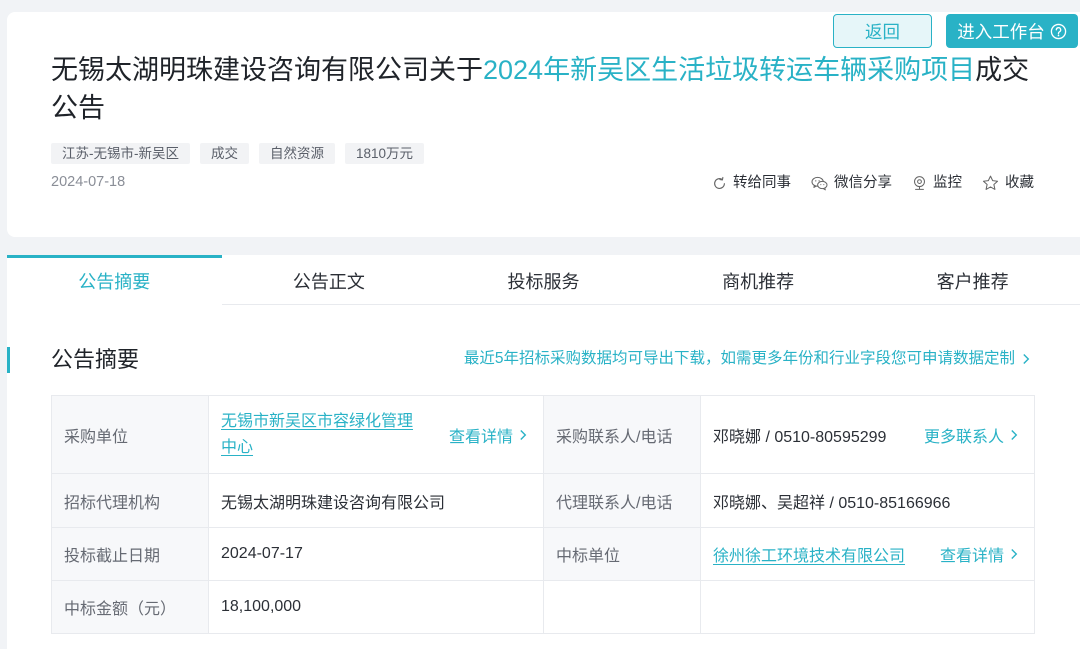 The image size is (1080, 649). What do you see at coordinates (809, 554) in the screenshot?
I see `winner-link: 徐州徐工环境技术有限公司` at bounding box center [809, 554].